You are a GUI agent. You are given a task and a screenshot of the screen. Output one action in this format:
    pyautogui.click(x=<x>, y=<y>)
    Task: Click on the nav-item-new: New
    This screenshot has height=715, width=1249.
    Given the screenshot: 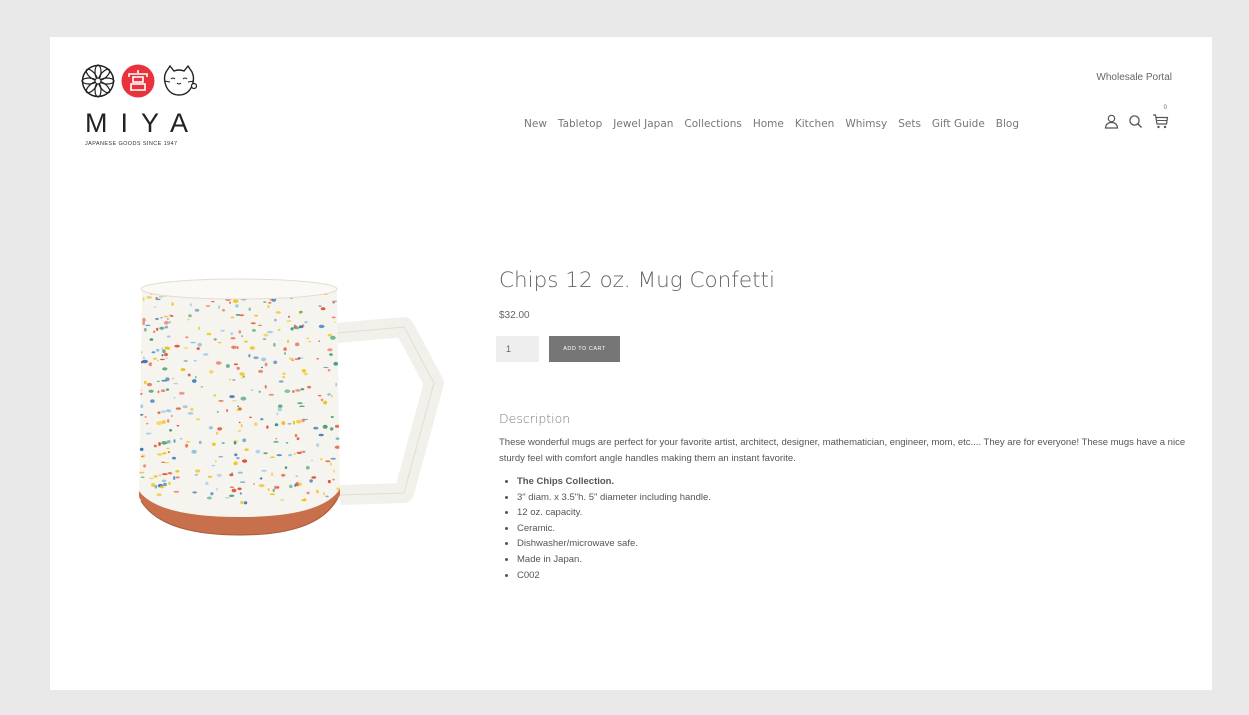 What is the action you would take?
    pyautogui.click(x=535, y=124)
    